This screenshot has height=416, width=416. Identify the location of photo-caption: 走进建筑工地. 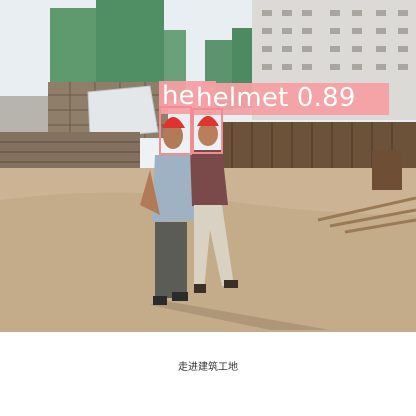
(208, 367).